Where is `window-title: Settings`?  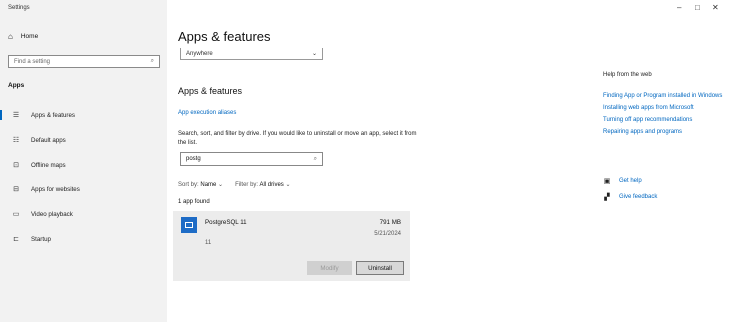
window-title: Settings is located at coordinates (19, 8).